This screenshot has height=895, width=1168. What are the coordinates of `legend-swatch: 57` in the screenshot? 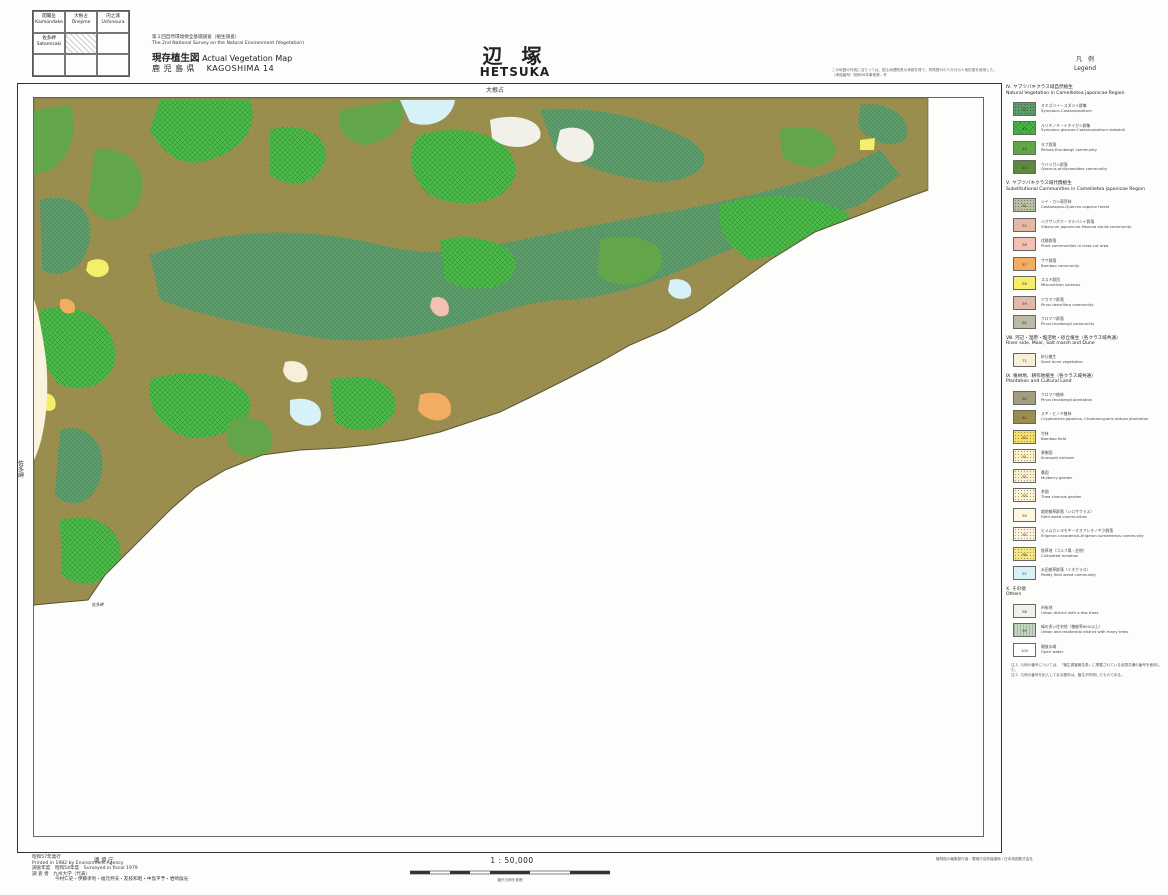 It's located at (1024, 263).